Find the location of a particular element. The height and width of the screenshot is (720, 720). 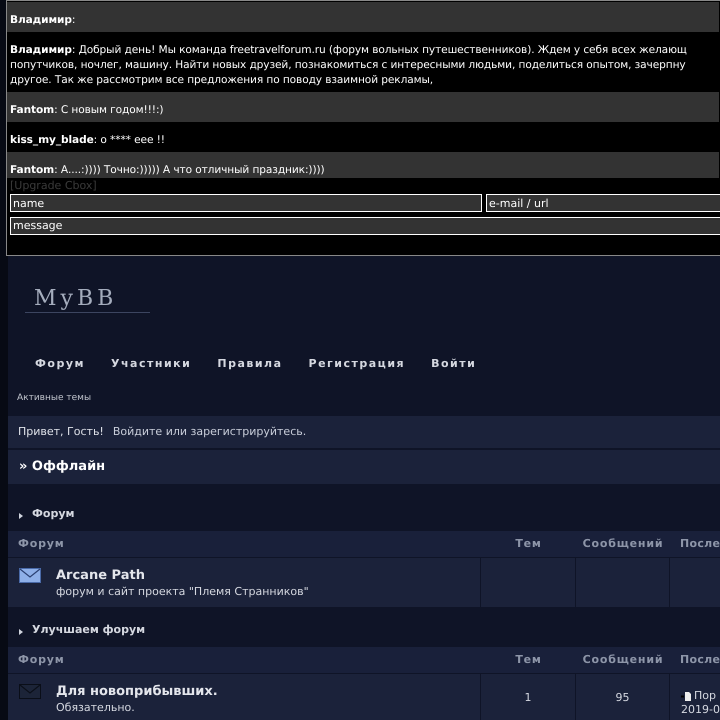

topic-count: 1 is located at coordinates (528, 697).